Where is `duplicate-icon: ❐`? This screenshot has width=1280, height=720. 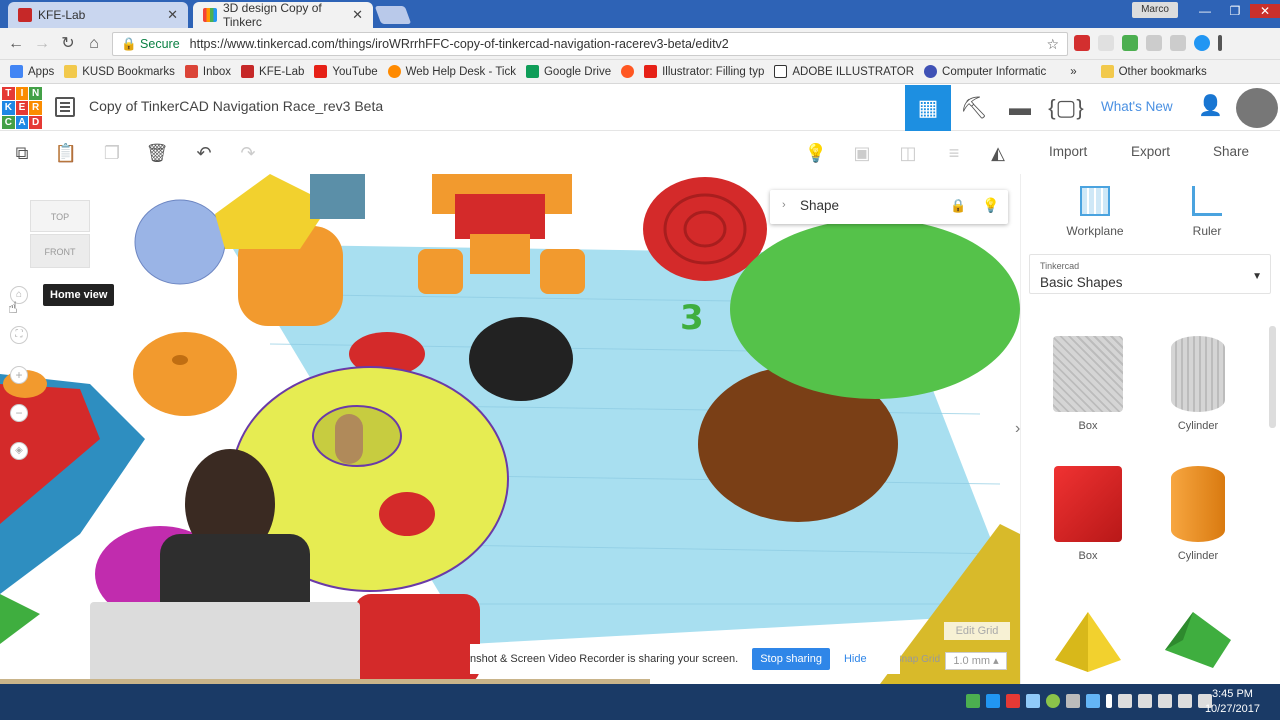 duplicate-icon: ❐ is located at coordinates (112, 153).